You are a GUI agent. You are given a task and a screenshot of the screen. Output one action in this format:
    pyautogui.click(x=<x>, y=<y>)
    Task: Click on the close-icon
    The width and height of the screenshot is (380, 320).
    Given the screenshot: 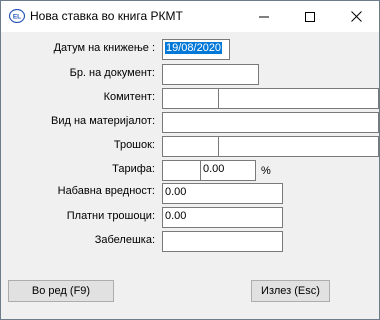 What is the action you would take?
    pyautogui.click(x=356, y=16)
    